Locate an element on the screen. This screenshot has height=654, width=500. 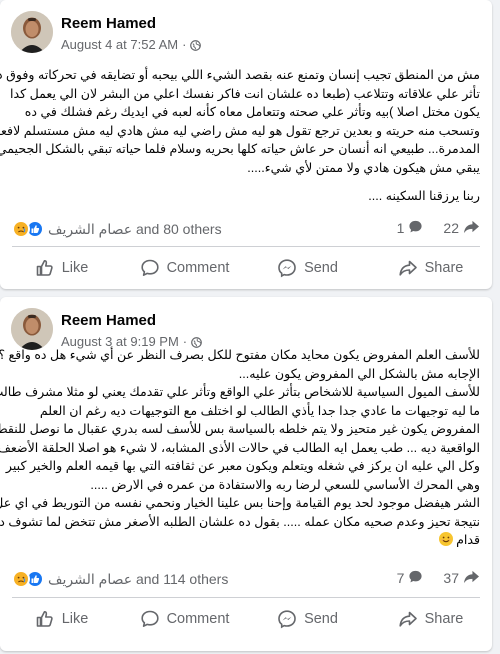
reactions-summary: عصام الشريف and 80 others is located at coordinates (117, 229).